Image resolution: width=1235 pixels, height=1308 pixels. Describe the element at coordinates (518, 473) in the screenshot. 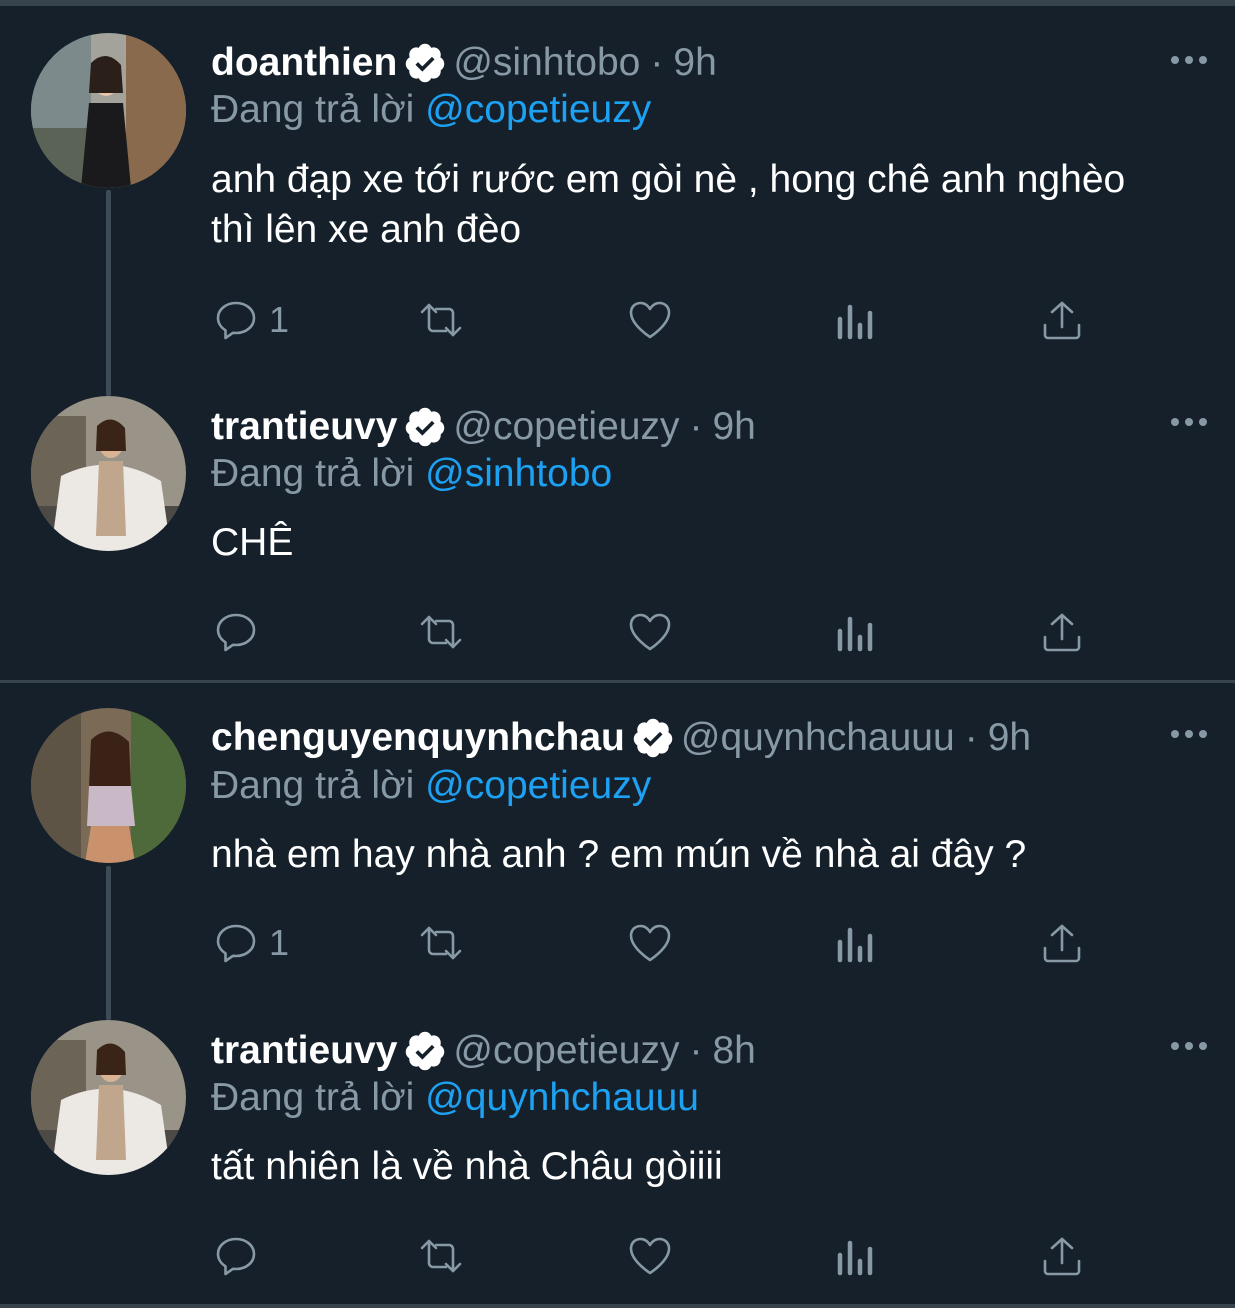

I see `mention-link: @sinhtobo` at that location.